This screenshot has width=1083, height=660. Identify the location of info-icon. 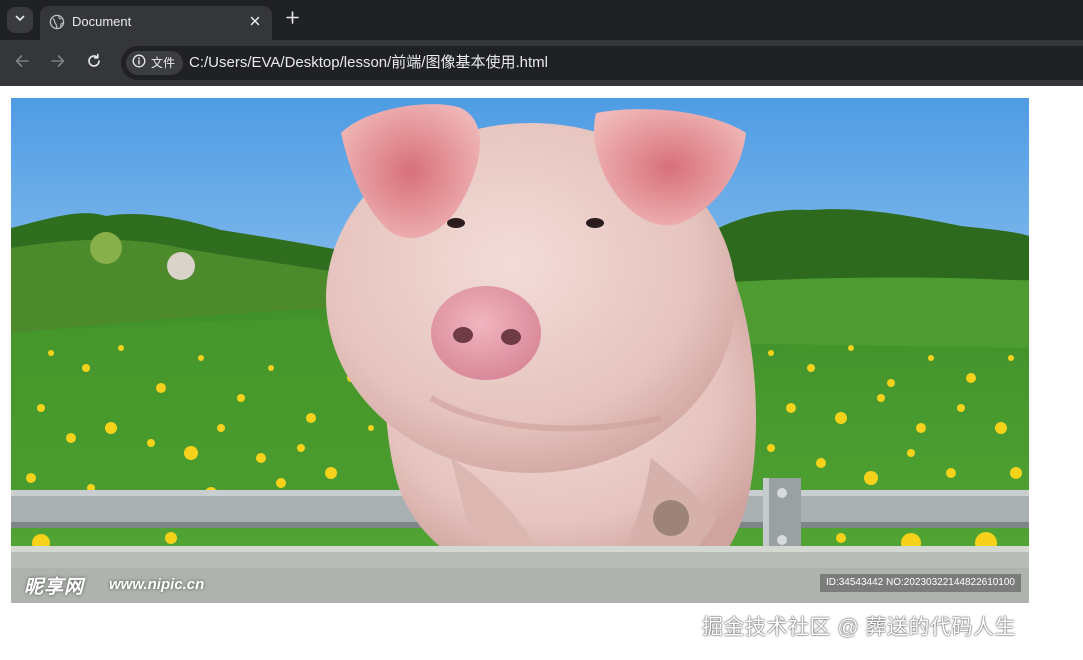
(139, 63).